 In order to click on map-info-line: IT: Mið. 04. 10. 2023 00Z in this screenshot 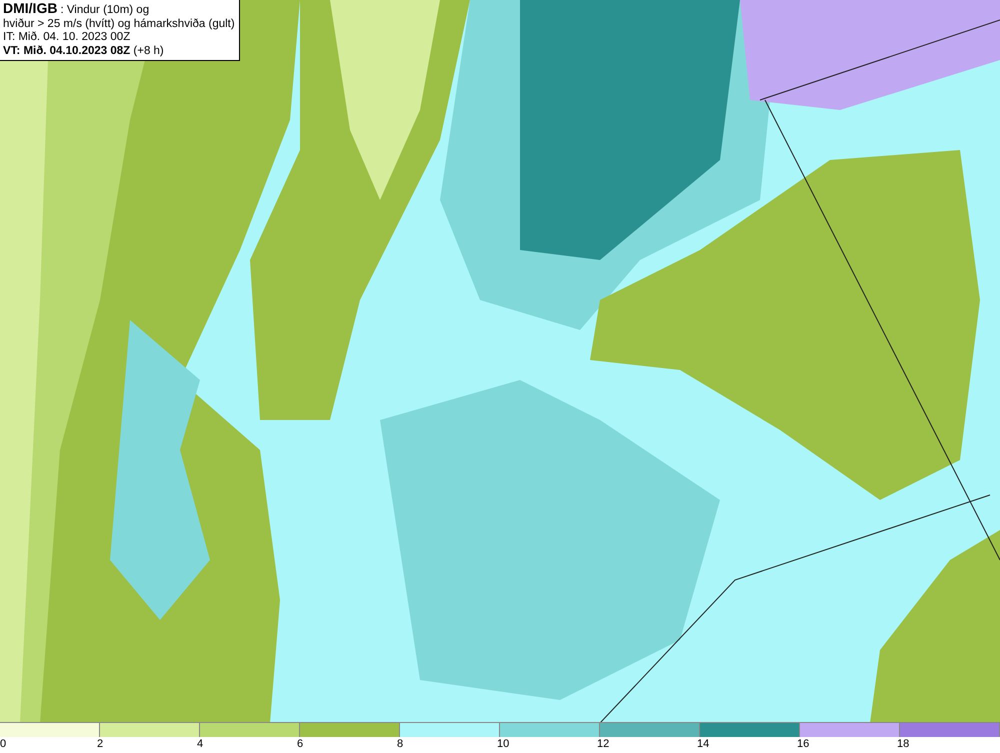, I will do `click(67, 37)`.